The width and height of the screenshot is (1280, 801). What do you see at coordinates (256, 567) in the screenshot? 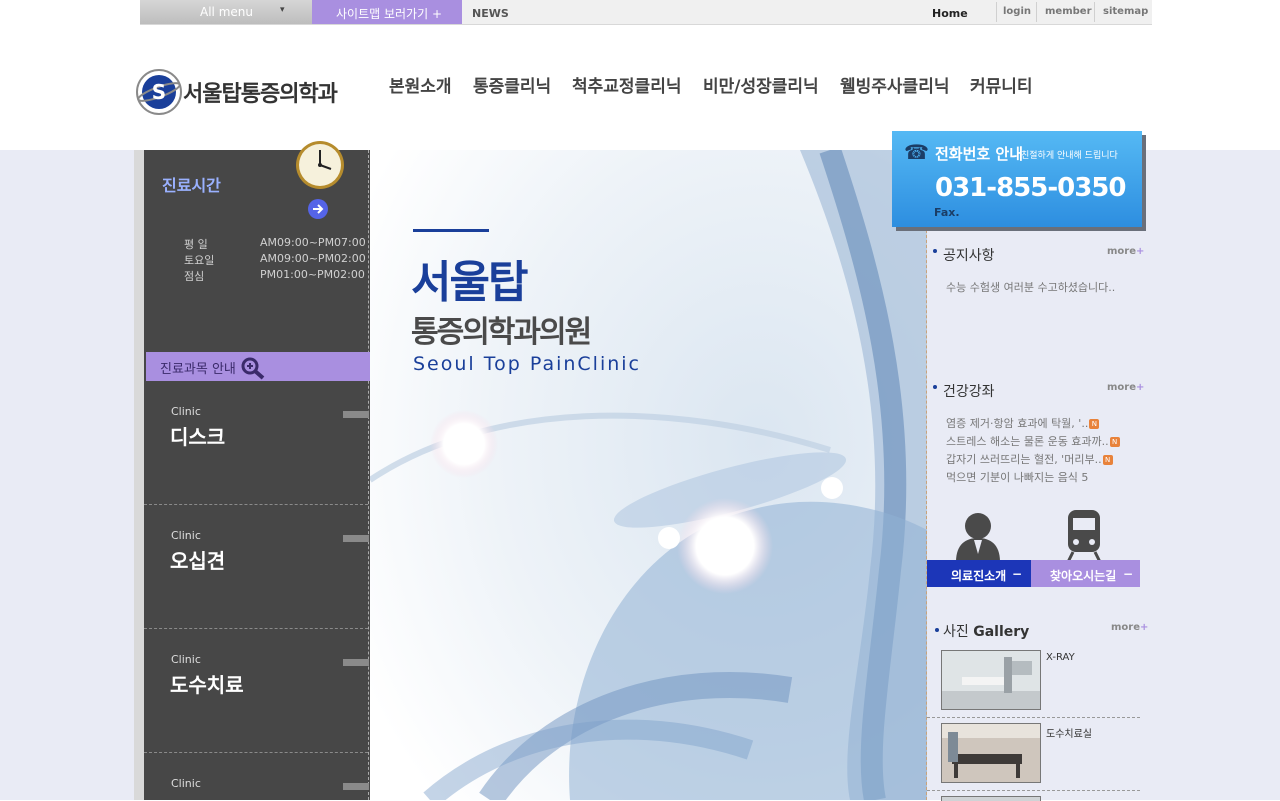
I see `clinic-item-frozen-shoulder: Clinic 오십견` at bounding box center [256, 567].